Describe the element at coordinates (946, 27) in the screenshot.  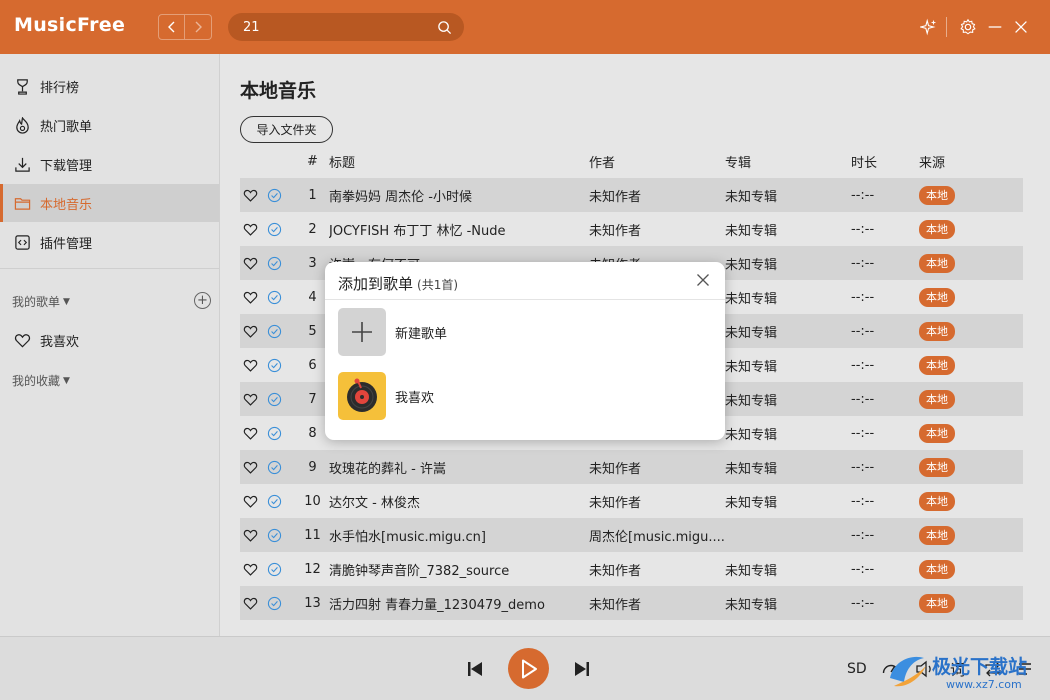
I see `header-separator` at that location.